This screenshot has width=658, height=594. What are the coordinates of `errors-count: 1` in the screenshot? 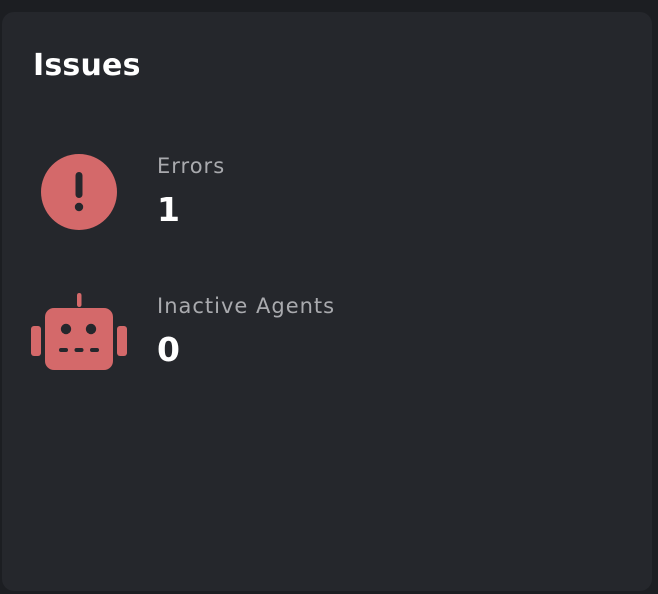 It's located at (168, 209).